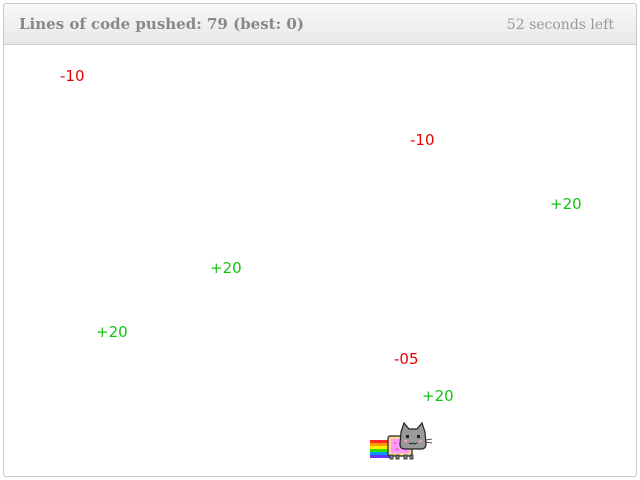  What do you see at coordinates (110, 24) in the screenshot?
I see `score-label: Lines of code pushed:` at bounding box center [110, 24].